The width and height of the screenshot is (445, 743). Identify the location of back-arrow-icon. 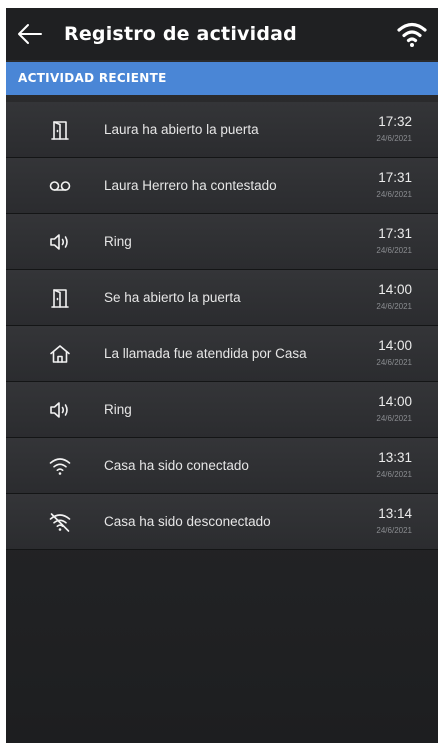
(30, 34).